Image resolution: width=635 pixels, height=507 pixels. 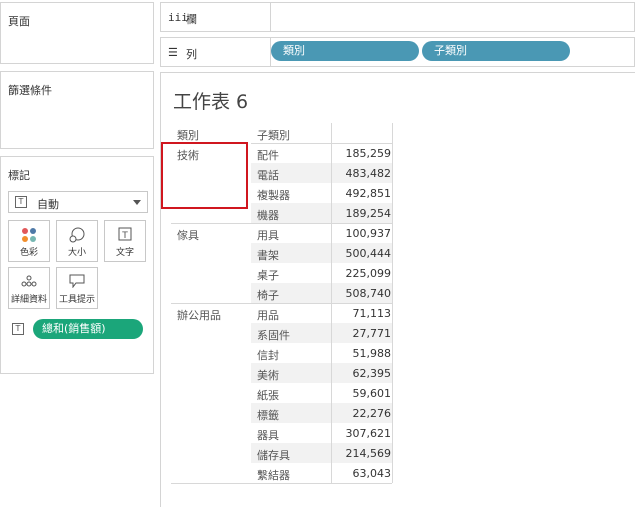 I want to click on label-button: T 文字, so click(x=125, y=241).